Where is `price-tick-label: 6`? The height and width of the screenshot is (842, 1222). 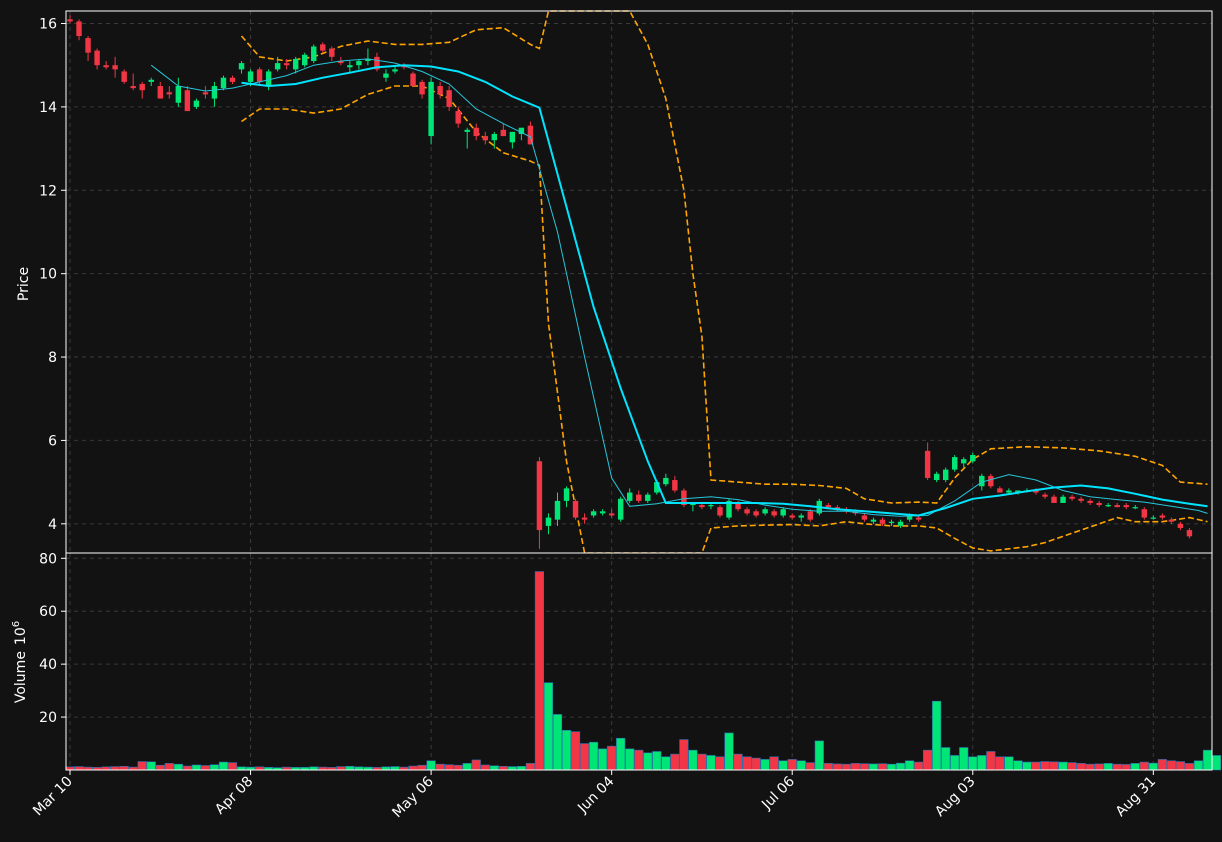
price-tick-label: 6 is located at coordinates (52, 441).